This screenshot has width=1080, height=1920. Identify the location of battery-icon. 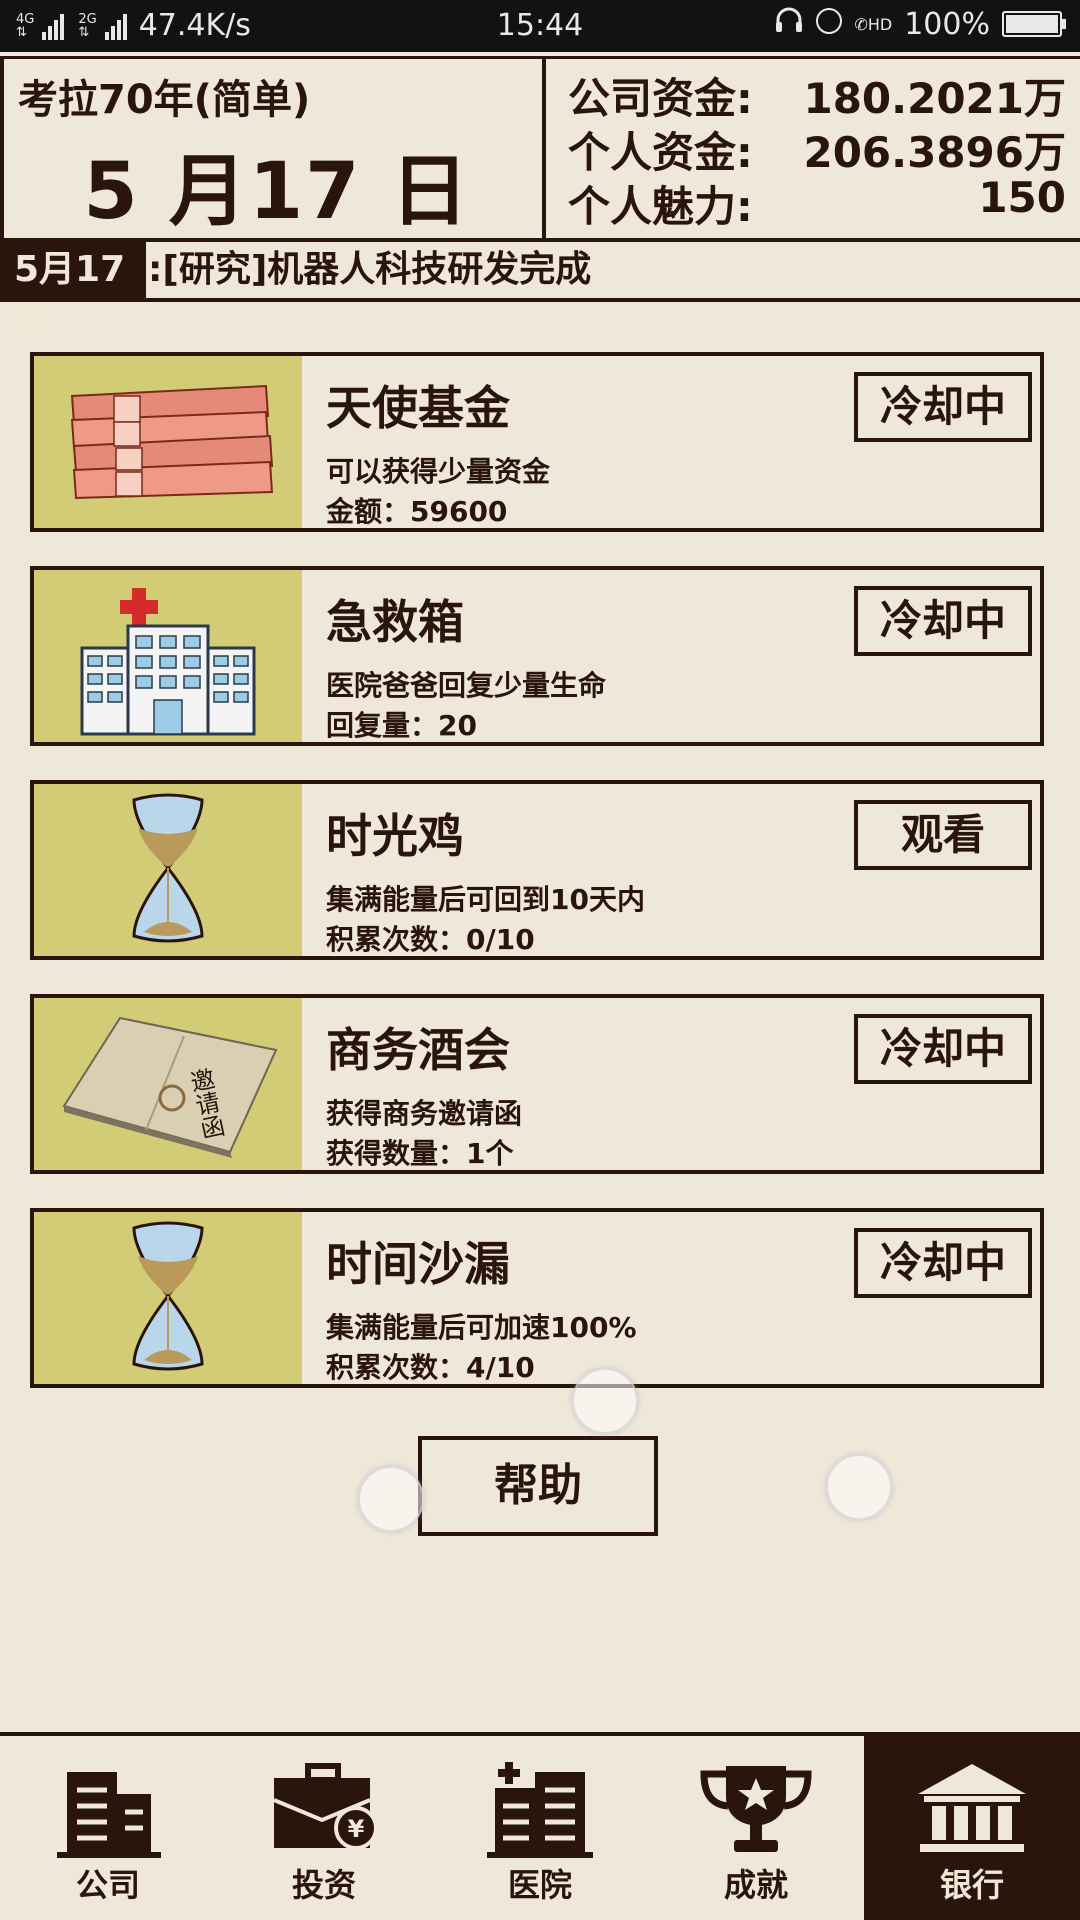
(1034, 24).